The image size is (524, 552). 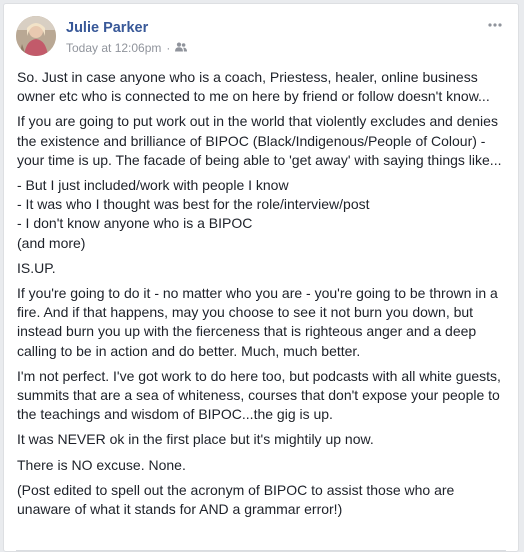 What do you see at coordinates (107, 28) in the screenshot?
I see `author-name: Julie Parker` at bounding box center [107, 28].